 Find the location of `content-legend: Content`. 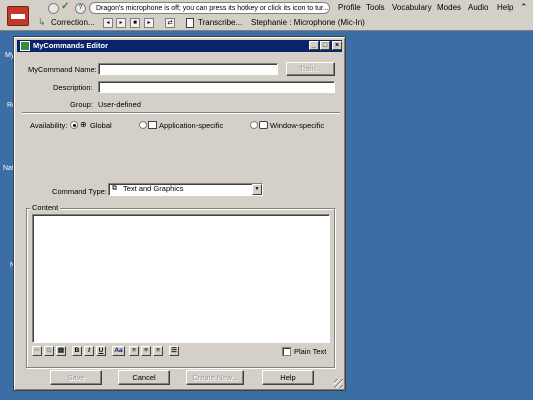

content-legend: Content is located at coordinates (45, 207).